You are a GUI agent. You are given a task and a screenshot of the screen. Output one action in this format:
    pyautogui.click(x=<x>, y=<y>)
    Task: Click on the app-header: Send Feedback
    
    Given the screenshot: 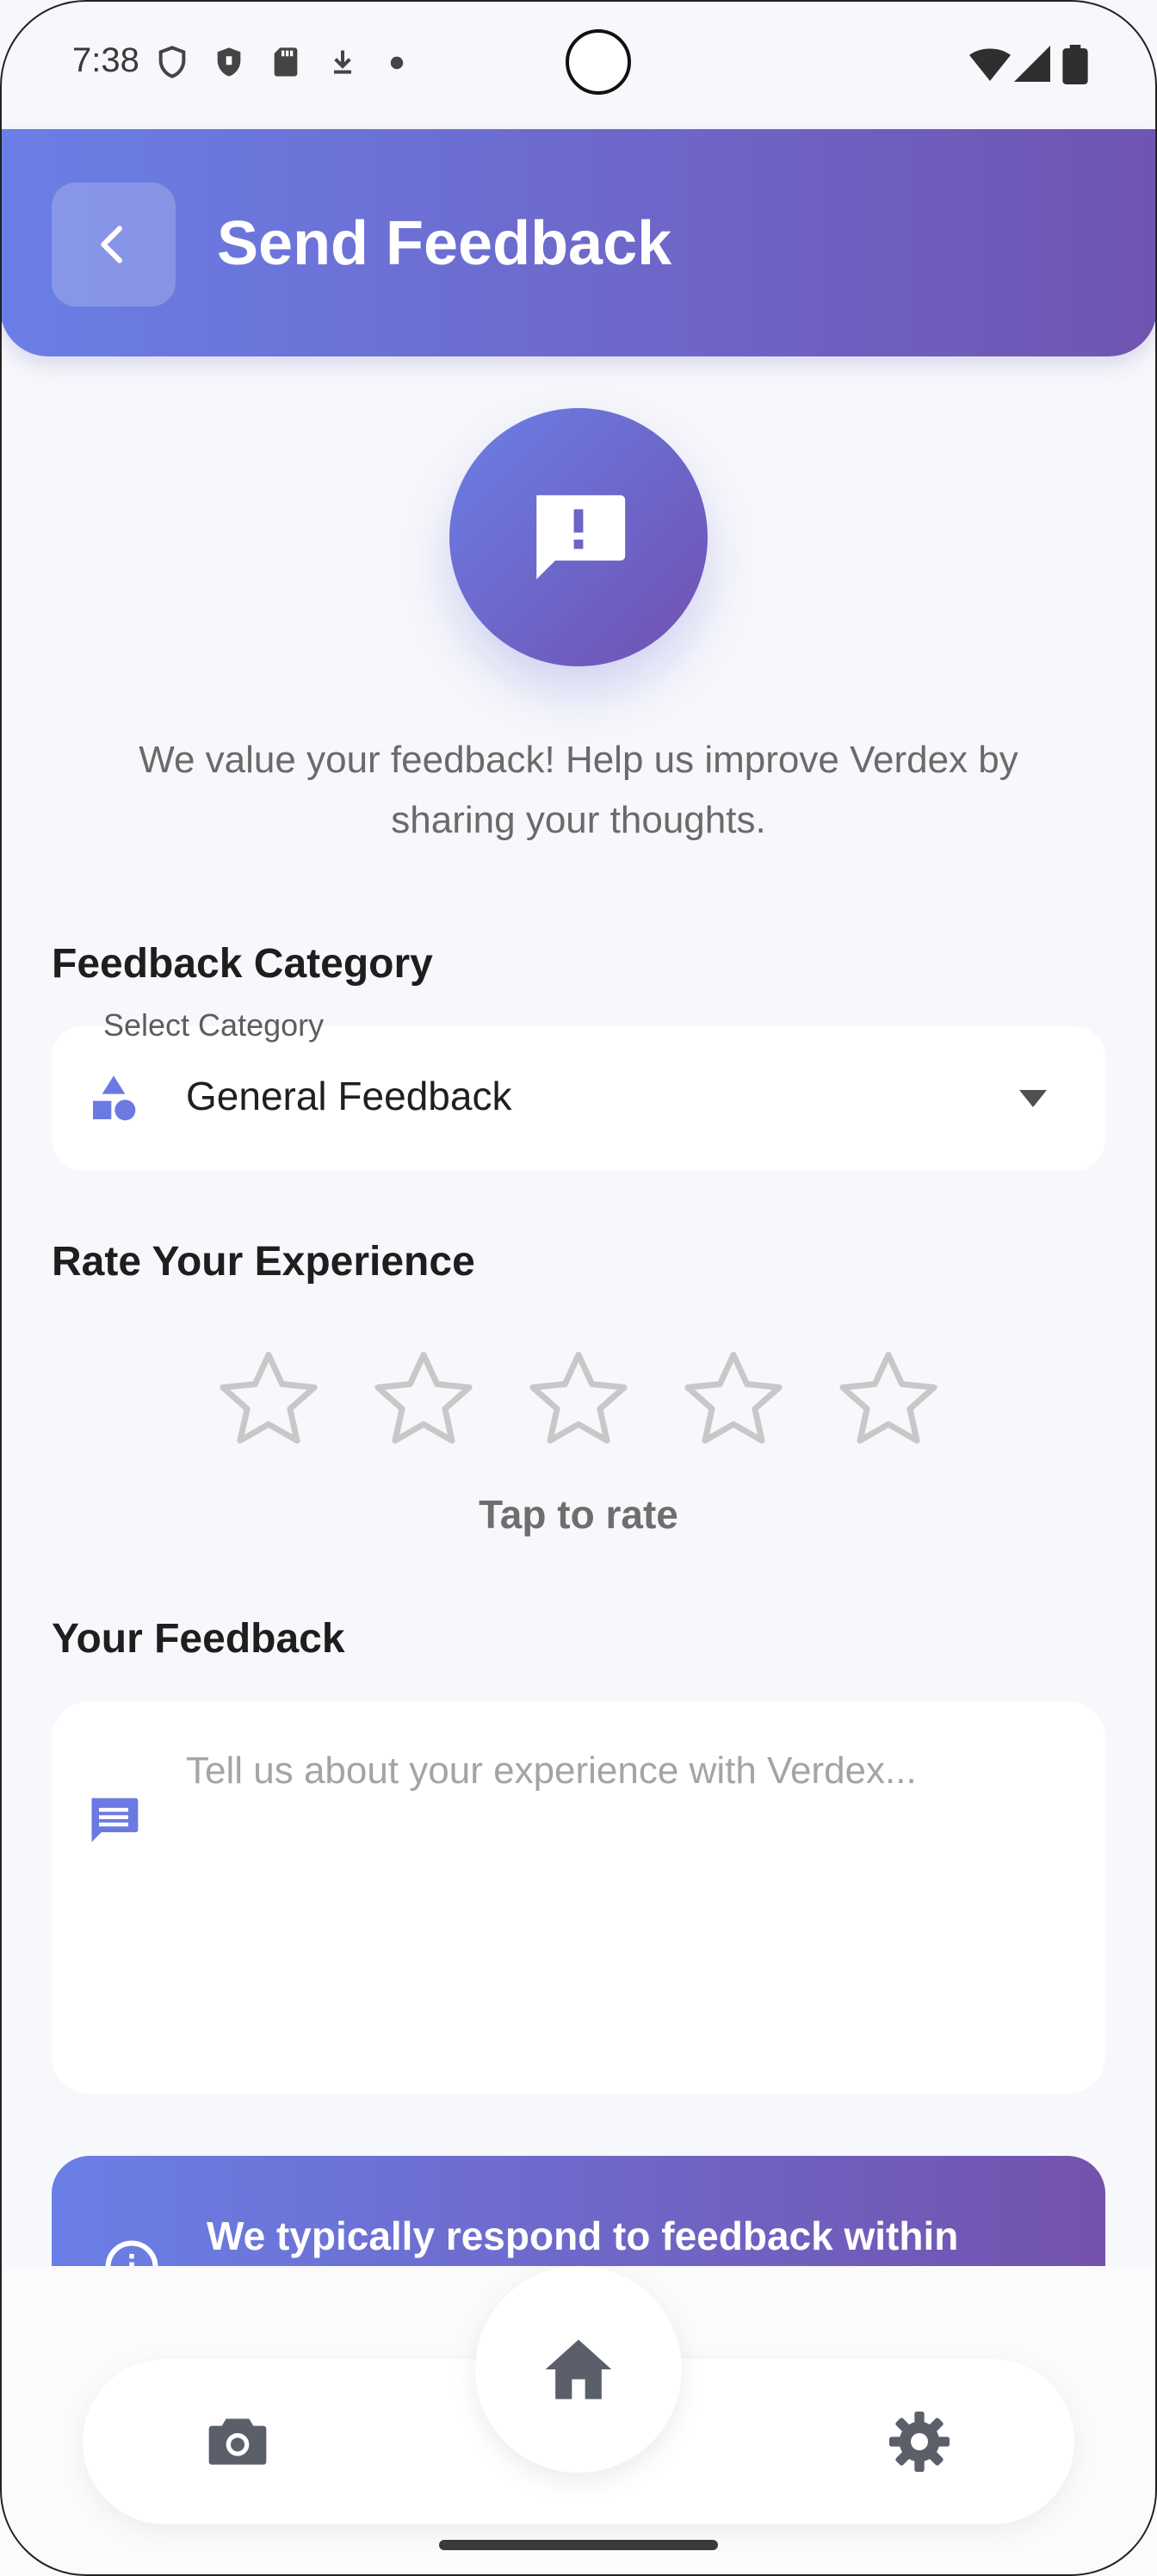 What is the action you would take?
    pyautogui.click(x=579, y=242)
    